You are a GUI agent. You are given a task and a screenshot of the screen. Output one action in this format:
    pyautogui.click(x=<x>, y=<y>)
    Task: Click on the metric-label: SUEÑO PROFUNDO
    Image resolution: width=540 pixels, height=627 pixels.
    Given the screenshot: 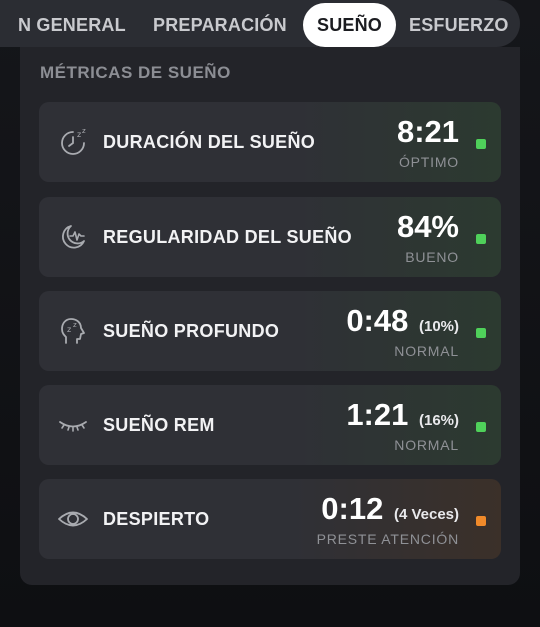 What is the action you would take?
    pyautogui.click(x=191, y=331)
    